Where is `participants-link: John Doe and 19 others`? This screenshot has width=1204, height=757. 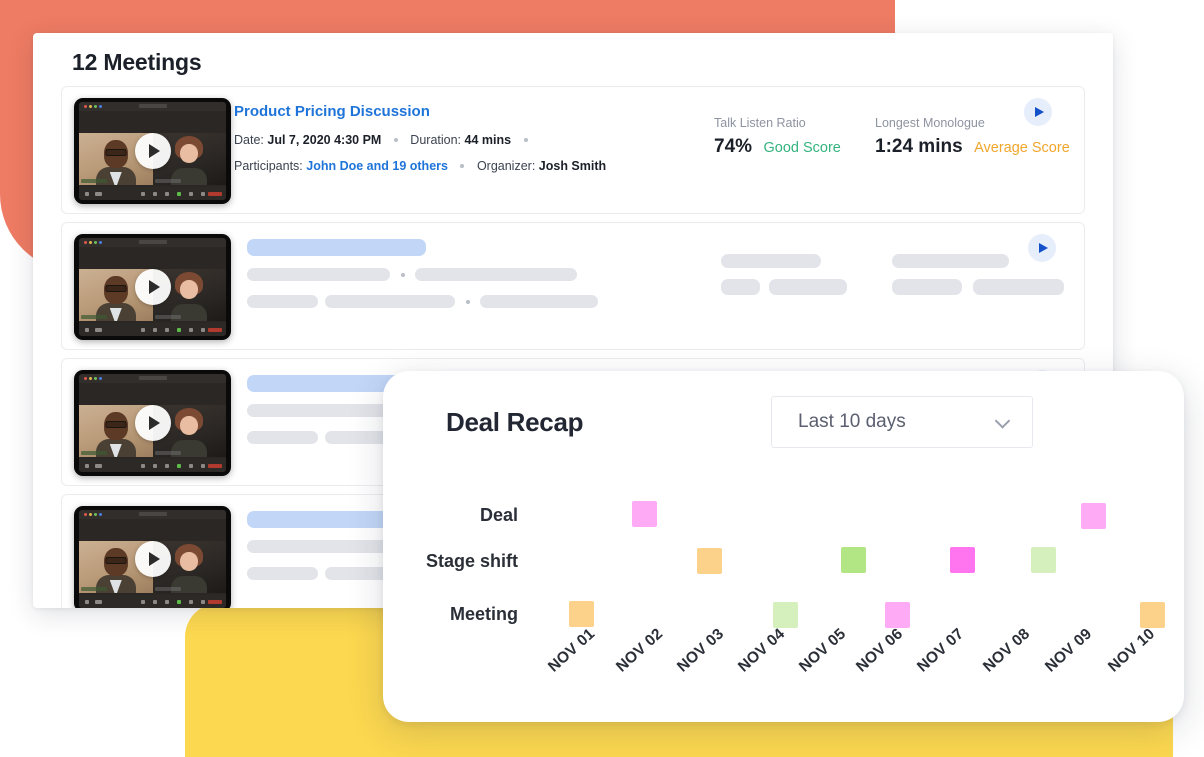
participants-link: John Doe and 19 others is located at coordinates (377, 166).